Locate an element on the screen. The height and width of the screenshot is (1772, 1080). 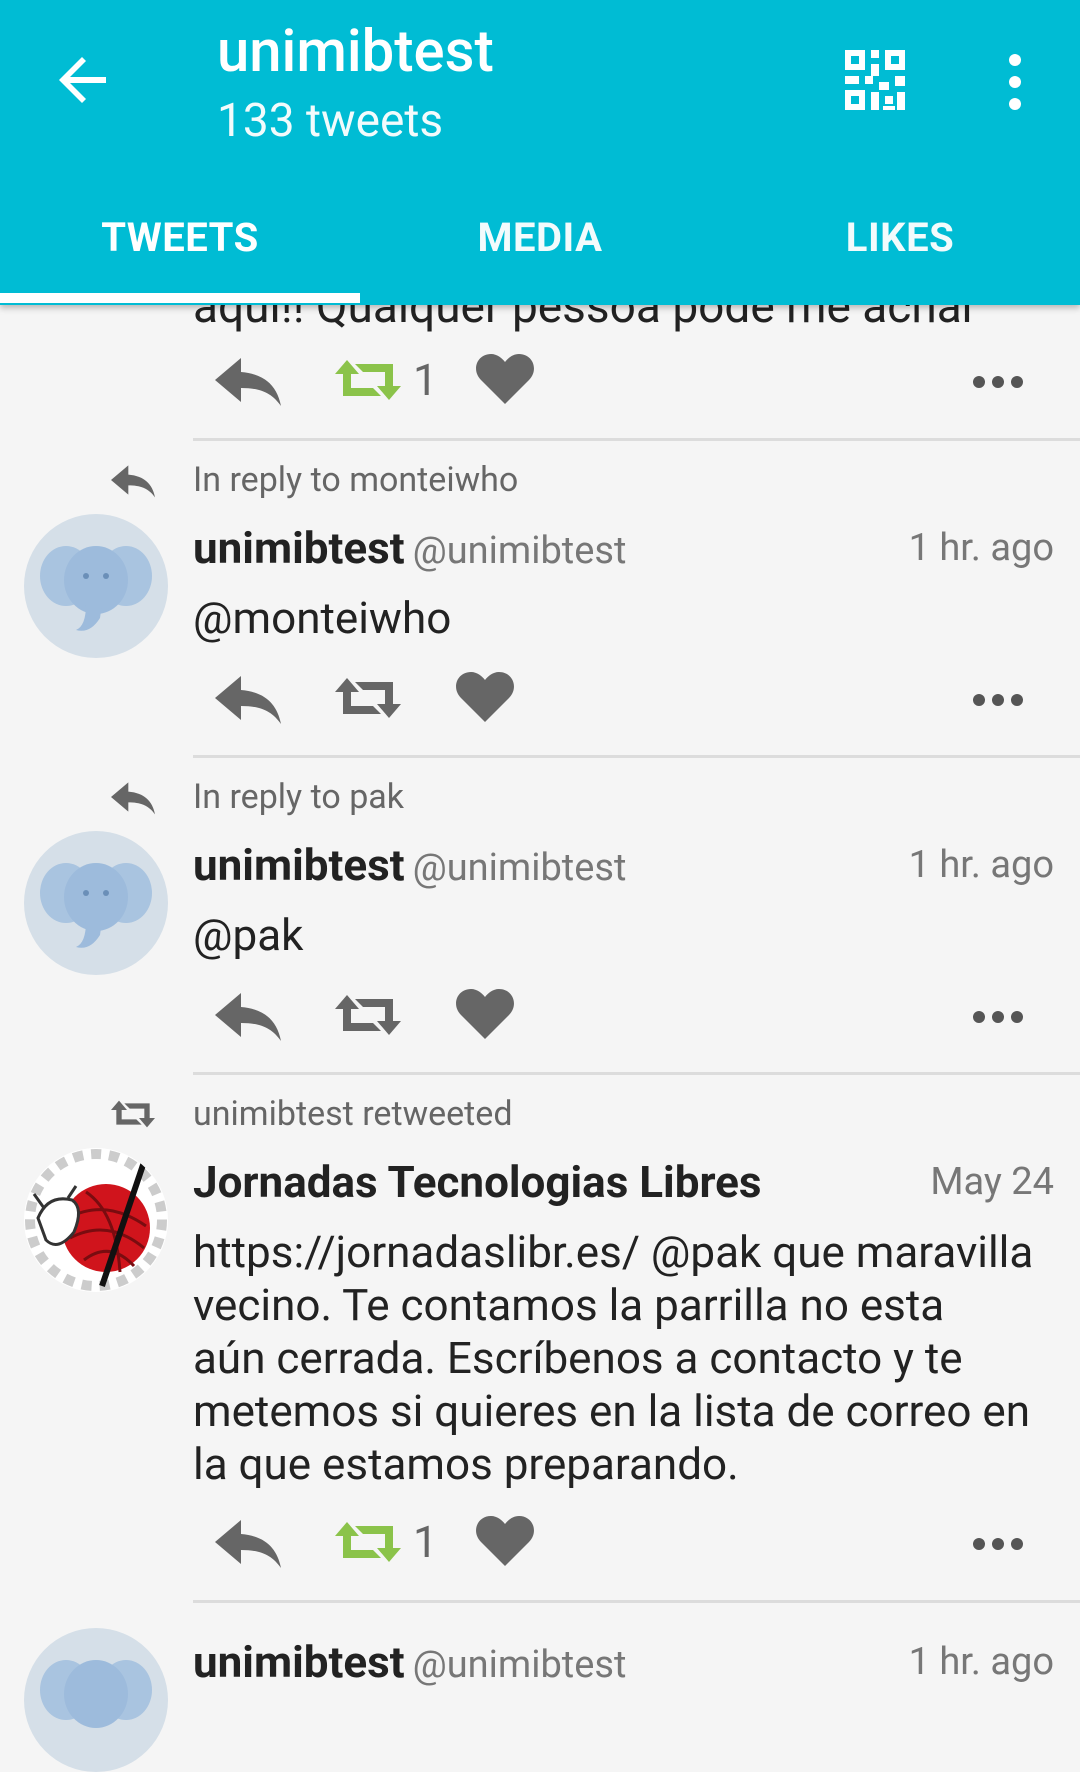
tab-media: MEDIA is located at coordinates (540, 247).